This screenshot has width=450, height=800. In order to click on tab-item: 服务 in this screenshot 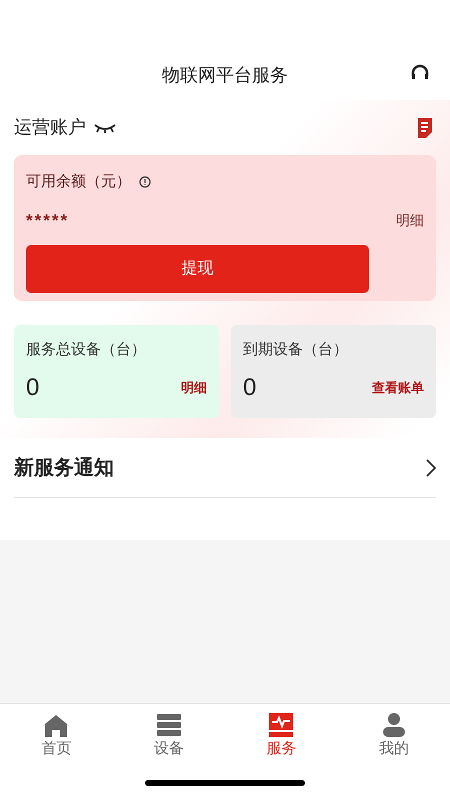, I will do `click(281, 734)`.